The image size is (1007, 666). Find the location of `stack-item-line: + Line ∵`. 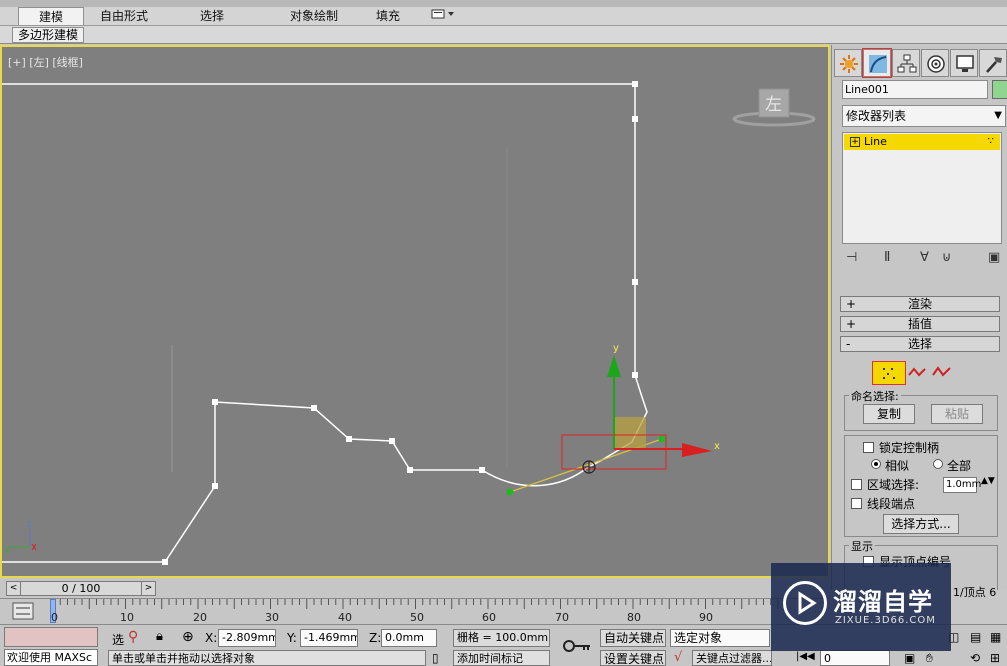

stack-item-line: + Line ∵ is located at coordinates (922, 142).